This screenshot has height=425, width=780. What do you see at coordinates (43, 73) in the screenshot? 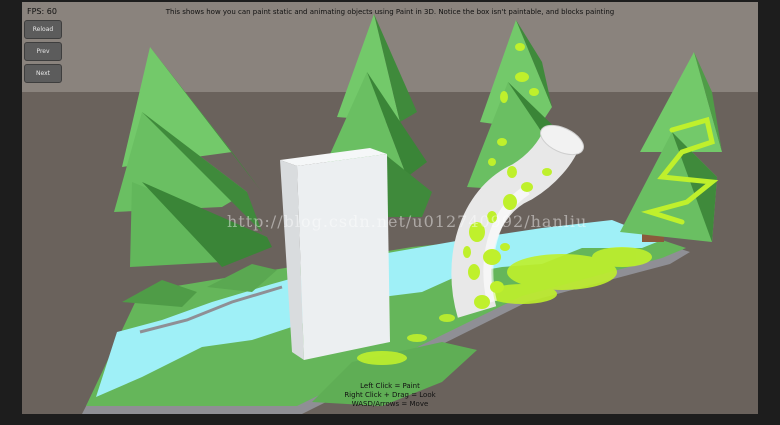
I see `next-button: Next` at bounding box center [43, 73].